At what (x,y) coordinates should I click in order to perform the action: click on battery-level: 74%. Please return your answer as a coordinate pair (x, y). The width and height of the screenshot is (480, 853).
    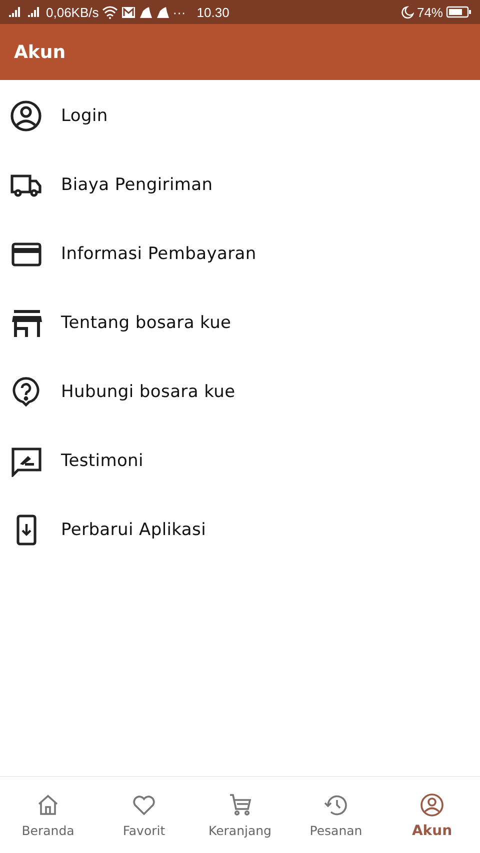
    Looking at the image, I should click on (429, 12).